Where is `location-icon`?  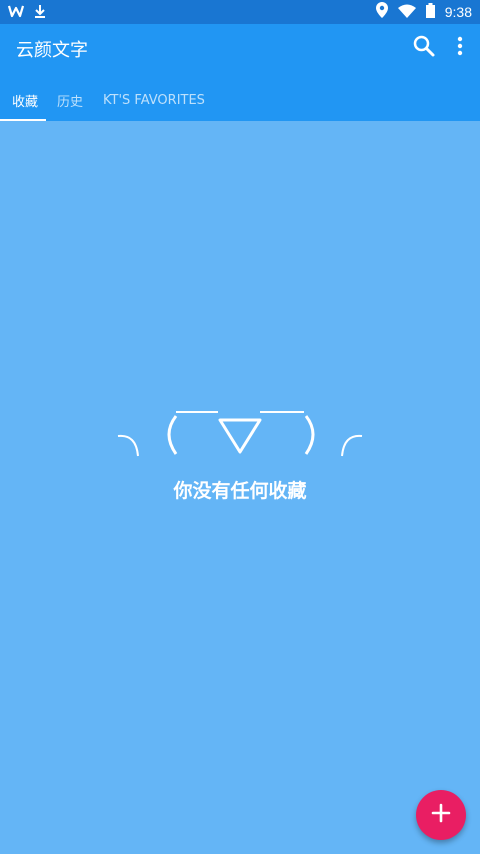
location-icon is located at coordinates (381, 12).